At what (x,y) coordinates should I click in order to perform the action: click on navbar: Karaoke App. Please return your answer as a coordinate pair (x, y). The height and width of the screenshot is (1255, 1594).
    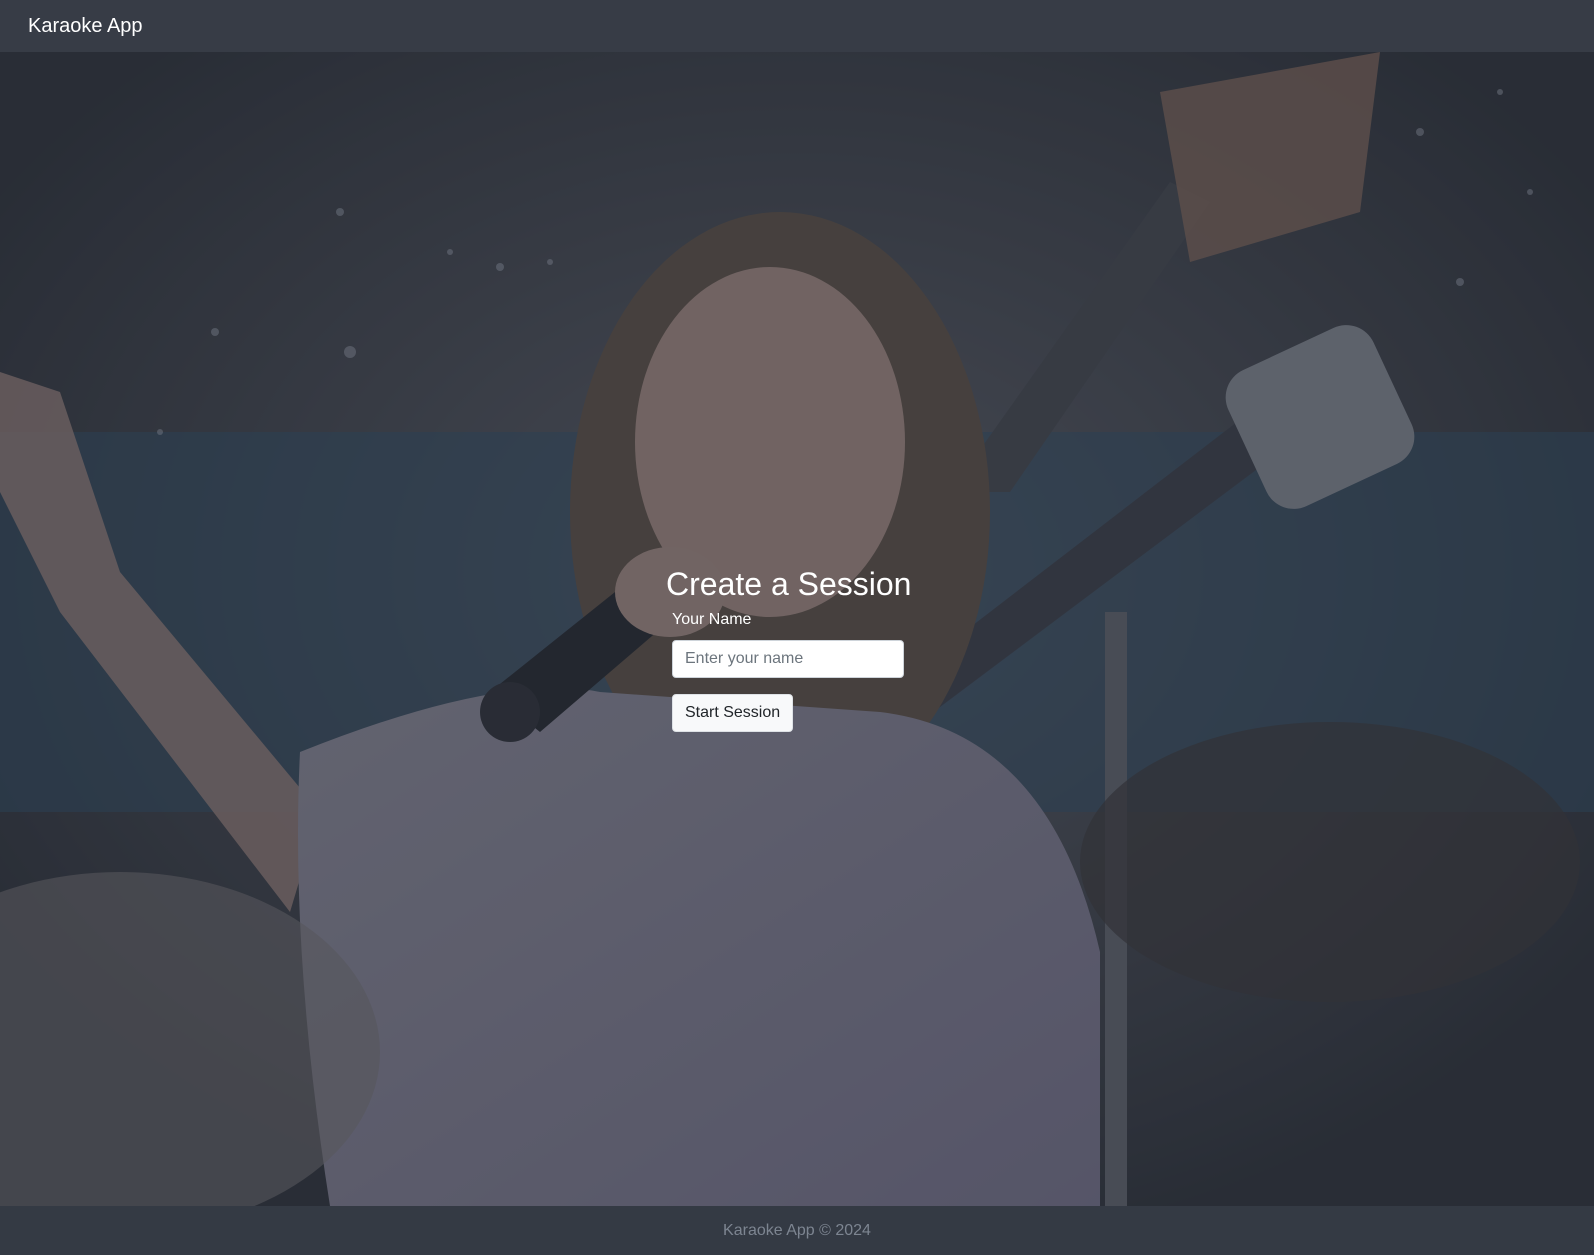
    Looking at the image, I should click on (797, 26).